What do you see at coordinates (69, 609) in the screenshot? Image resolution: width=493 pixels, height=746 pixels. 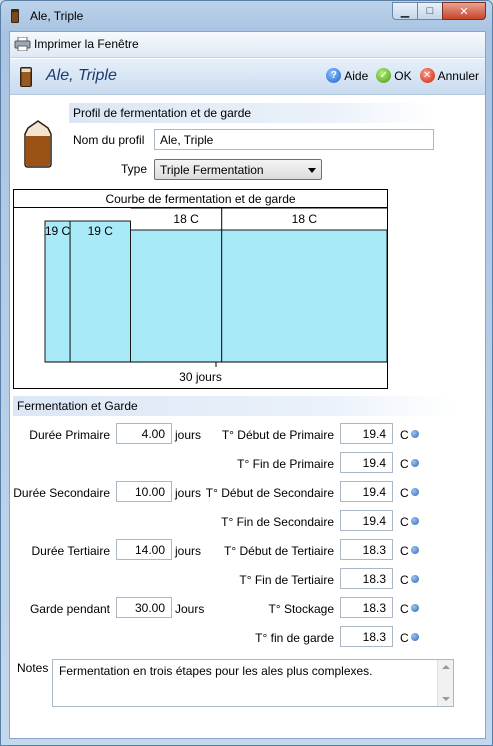 I see `duration-label: Garde pendant` at bounding box center [69, 609].